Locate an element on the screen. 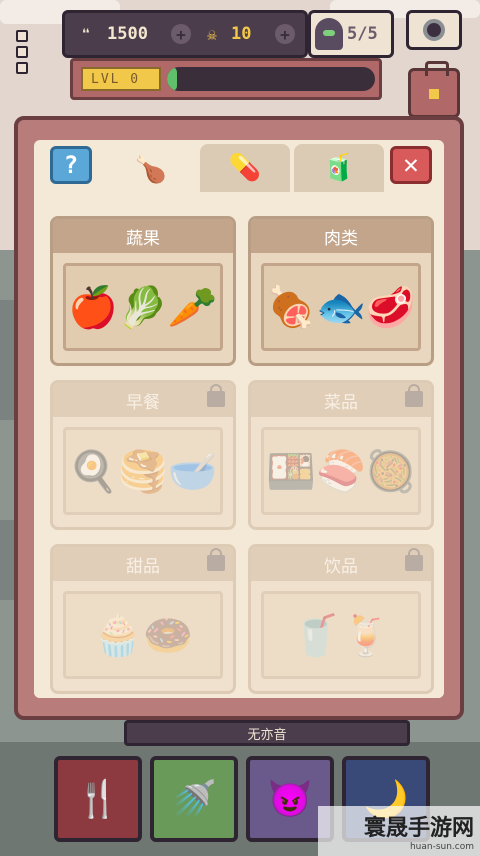 Image resolution: width=480 pixels, height=856 pixels. category-meat: 肉类 🍖🐟🥩 is located at coordinates (341, 291).